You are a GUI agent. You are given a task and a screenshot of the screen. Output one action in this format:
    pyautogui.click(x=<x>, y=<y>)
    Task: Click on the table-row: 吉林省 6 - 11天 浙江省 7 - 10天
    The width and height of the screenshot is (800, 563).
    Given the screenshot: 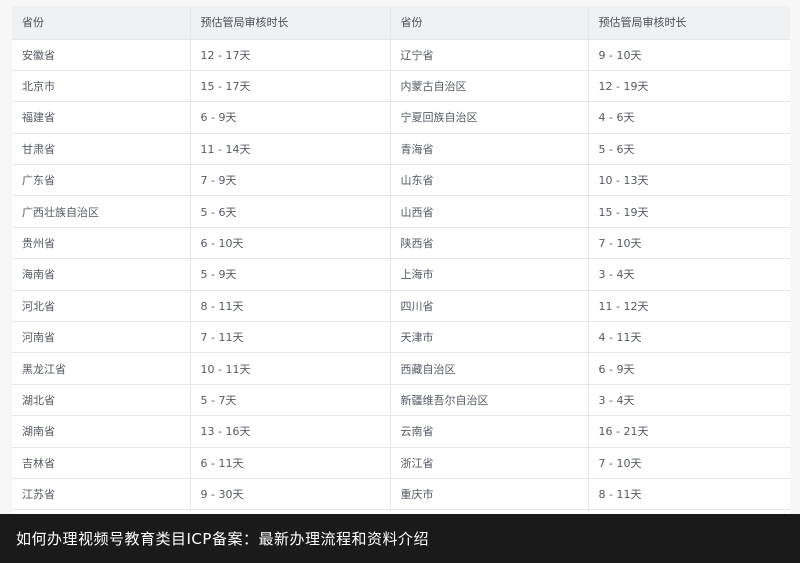 What is the action you would take?
    pyautogui.click(x=401, y=463)
    